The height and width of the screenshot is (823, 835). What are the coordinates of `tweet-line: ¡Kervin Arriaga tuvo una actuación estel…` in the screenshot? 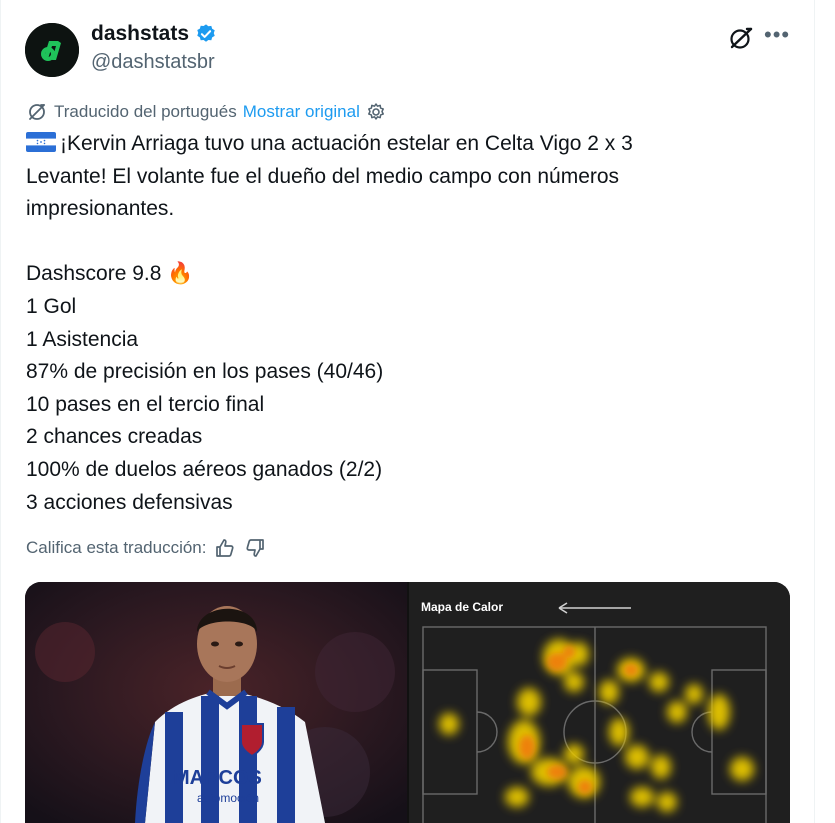 It's located at (406, 144).